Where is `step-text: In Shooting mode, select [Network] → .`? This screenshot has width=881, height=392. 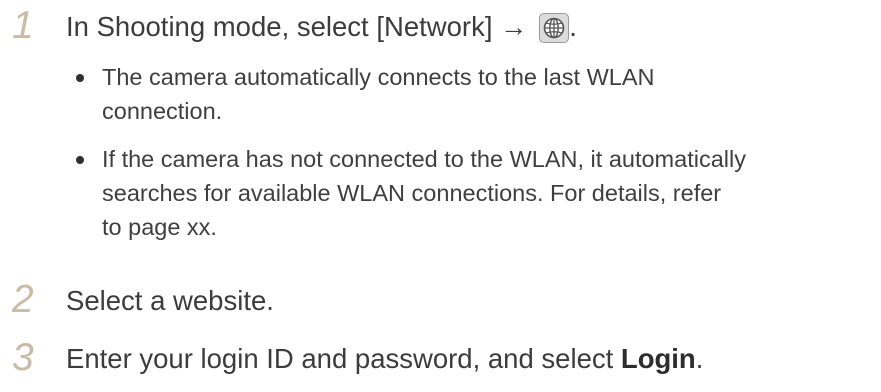 step-text: In Shooting mode, select [Network] → . is located at coordinates (321, 27).